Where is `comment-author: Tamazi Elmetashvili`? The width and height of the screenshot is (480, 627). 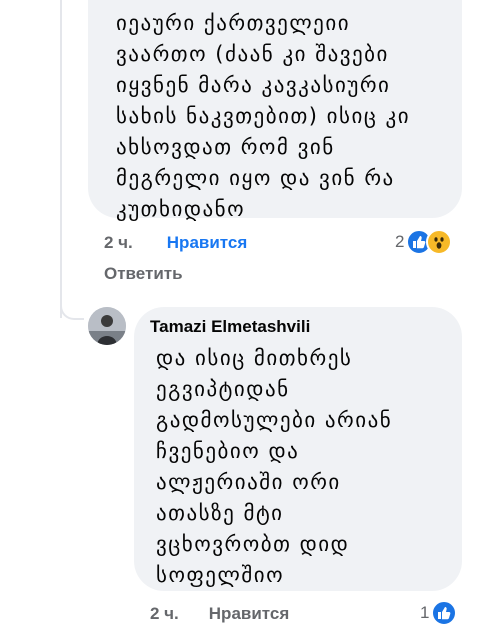
comment-author: Tamazi Elmetashvili is located at coordinates (306, 327).